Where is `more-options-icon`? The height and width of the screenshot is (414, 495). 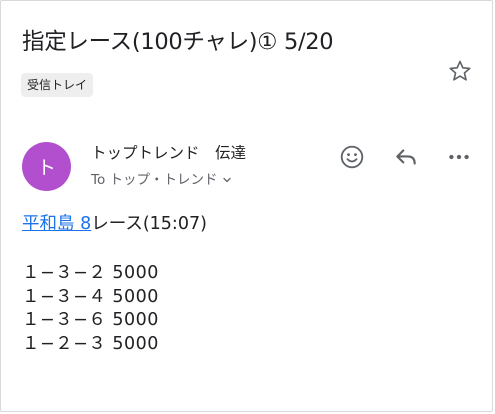
more-options-icon is located at coordinates (459, 157).